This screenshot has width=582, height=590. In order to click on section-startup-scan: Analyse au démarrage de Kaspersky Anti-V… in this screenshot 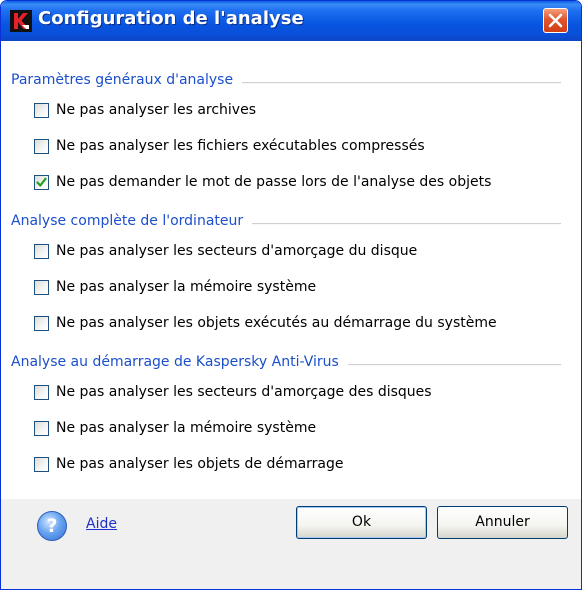, I will do `click(286, 363)`.